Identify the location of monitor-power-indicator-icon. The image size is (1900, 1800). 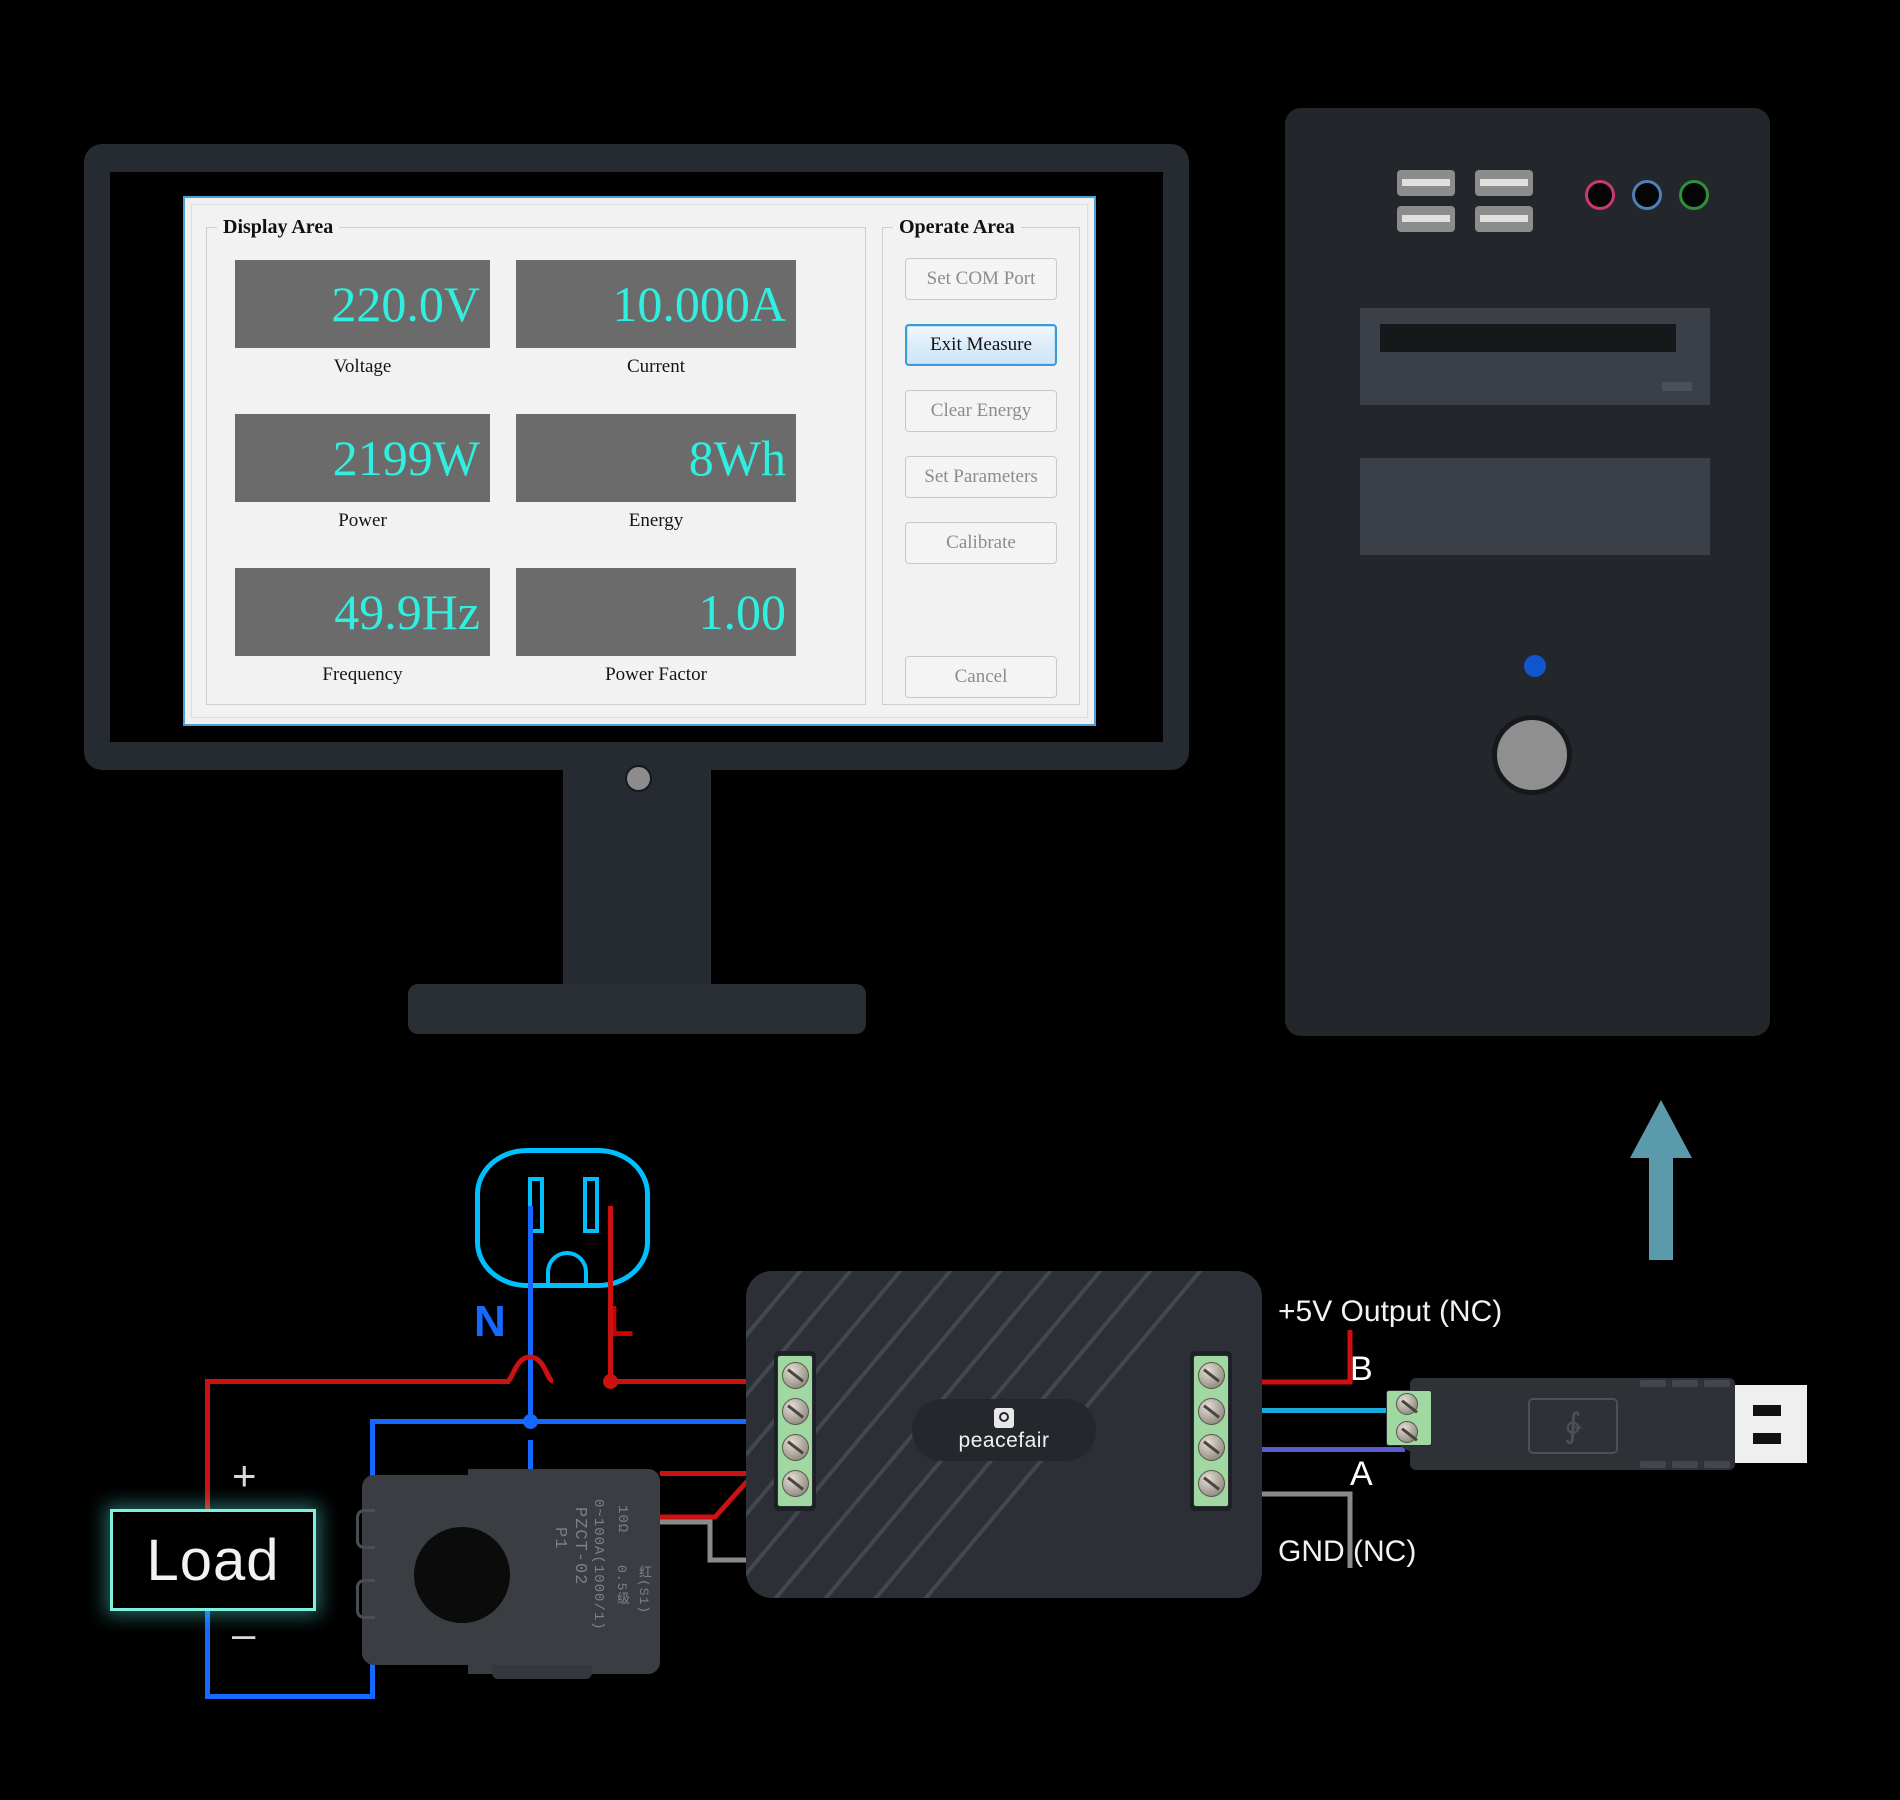
(638, 778).